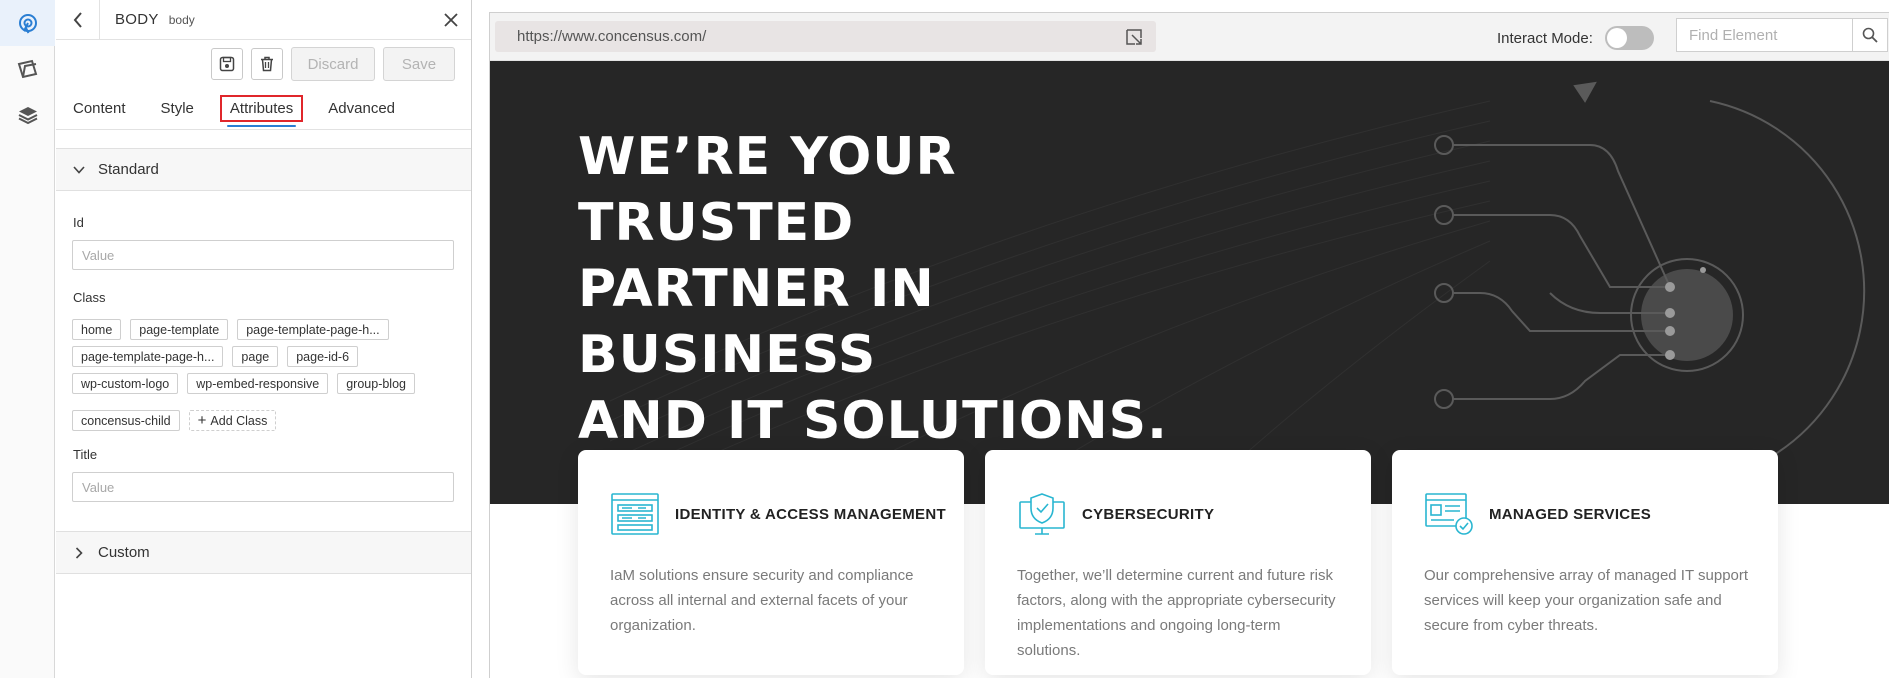 The width and height of the screenshot is (1889, 678). Describe the element at coordinates (361, 108) in the screenshot. I see `tab-advanced: Advanced` at that location.